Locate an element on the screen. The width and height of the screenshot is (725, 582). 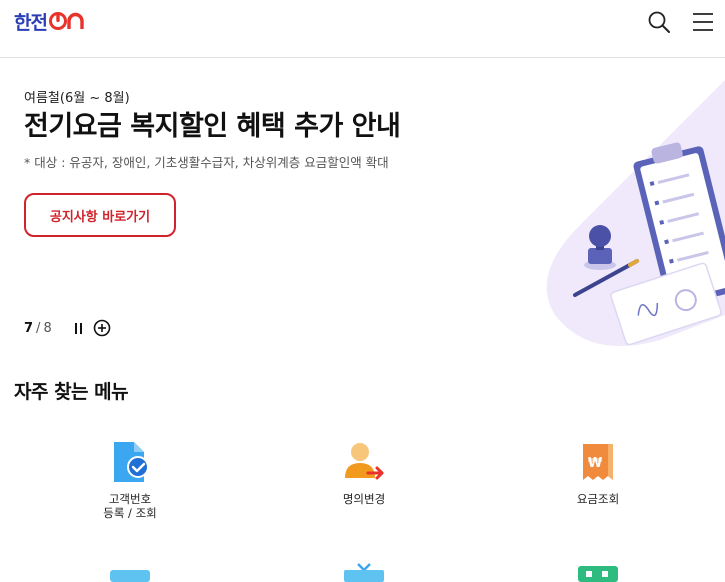
pause-icon is located at coordinates (78, 328).